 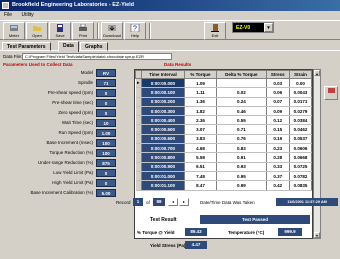 I want to click on open-button: Open, so click(x=37, y=31).